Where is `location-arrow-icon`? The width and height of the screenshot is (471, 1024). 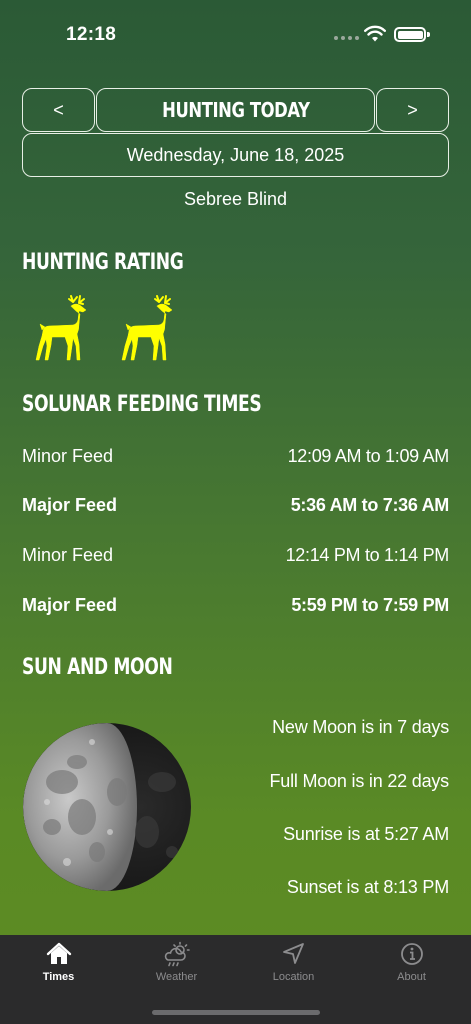
location-arrow-icon is located at coordinates (293, 953).